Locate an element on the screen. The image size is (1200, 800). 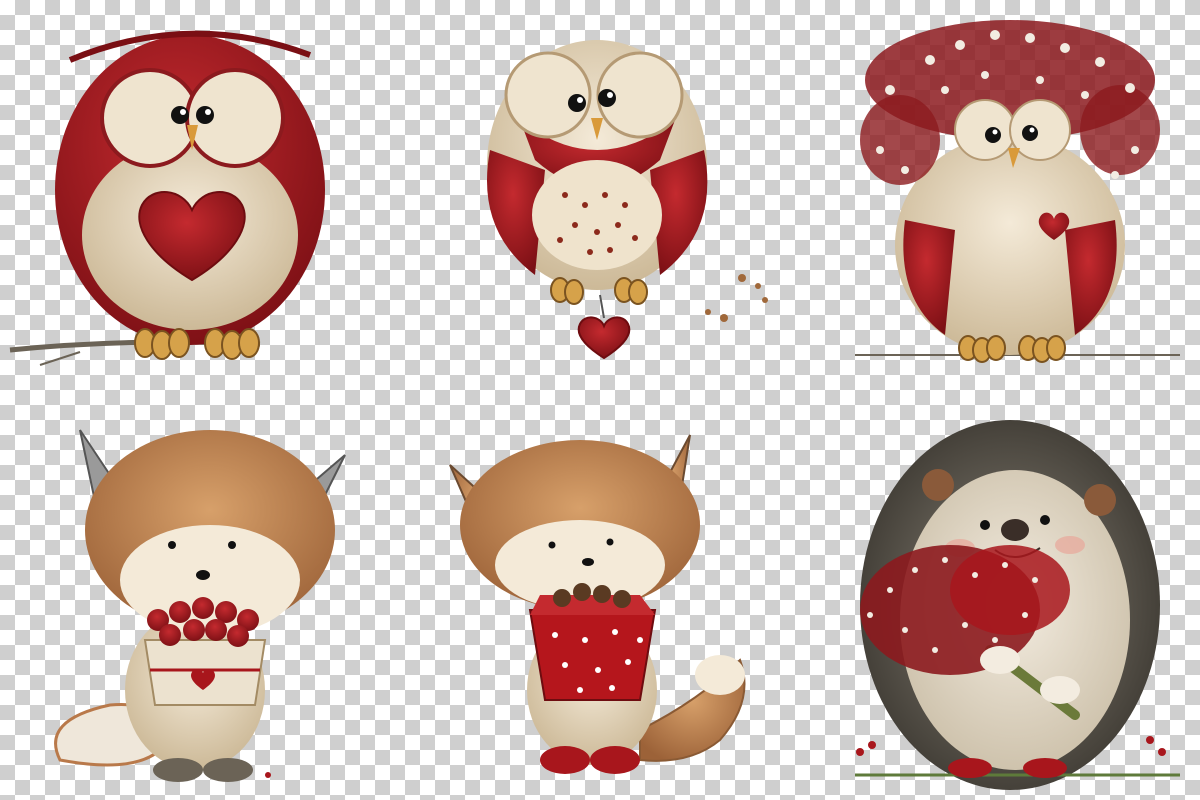
fox-chocolate-box is located at coordinates (597, 604).